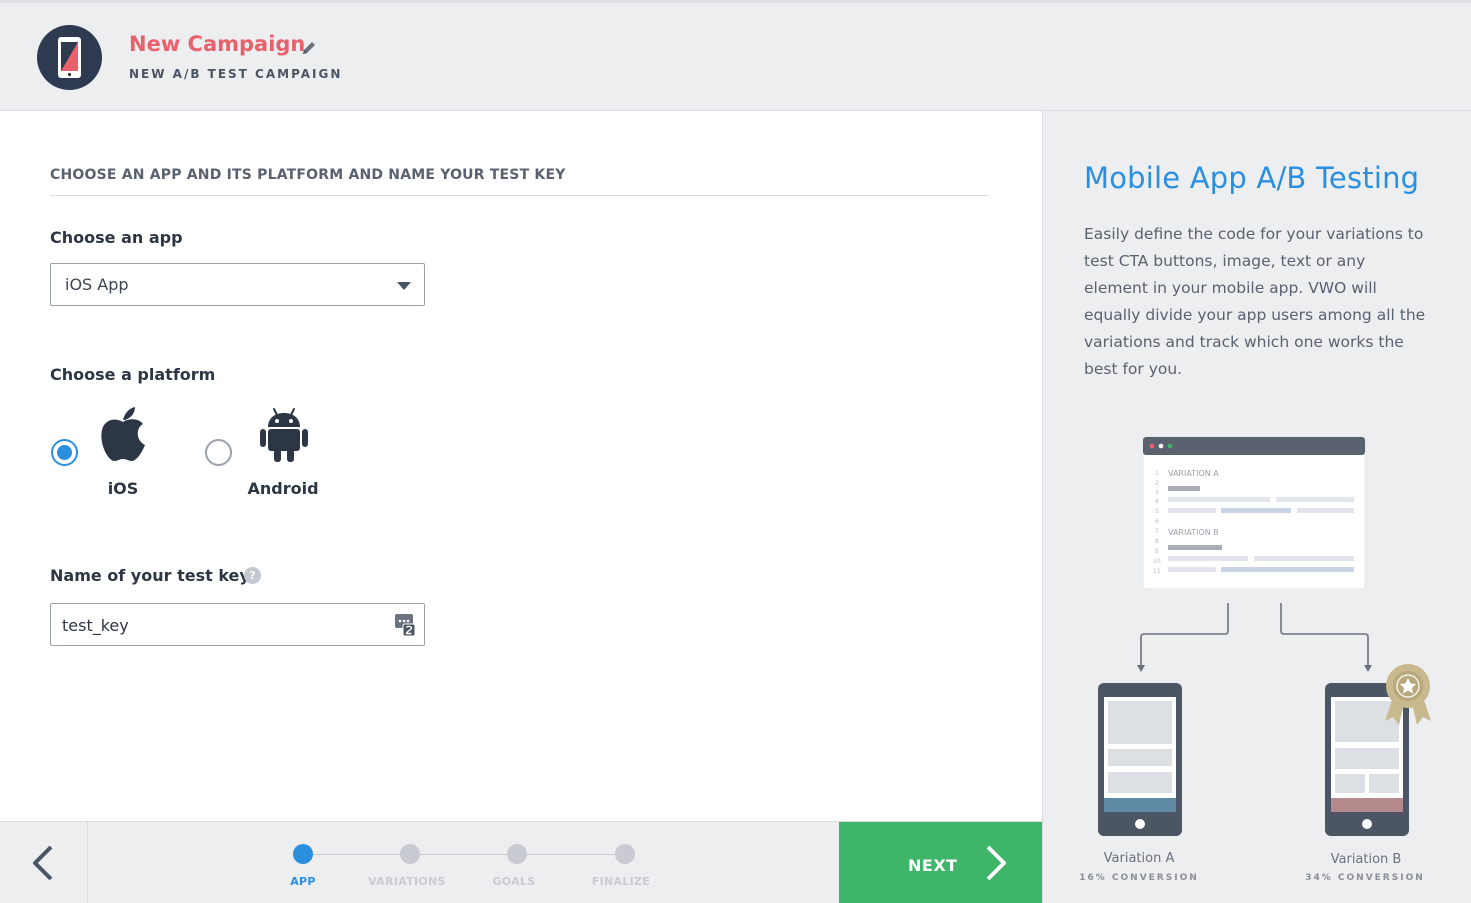 This screenshot has height=903, width=1471. Describe the element at coordinates (1157, 492) in the screenshot. I see `code-line-number: 3` at that location.